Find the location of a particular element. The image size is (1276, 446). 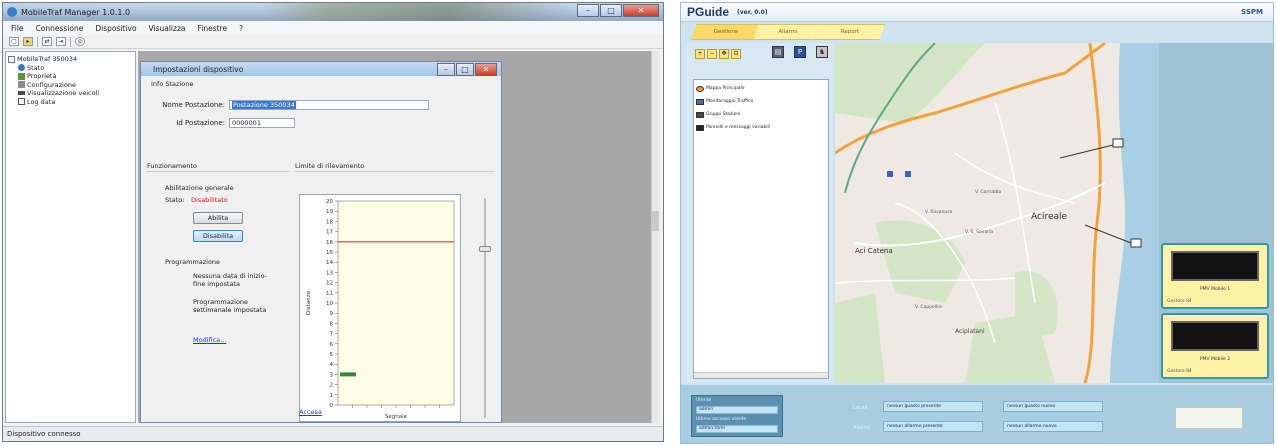

y-tick-label: 5 is located at coordinates (332, 355).